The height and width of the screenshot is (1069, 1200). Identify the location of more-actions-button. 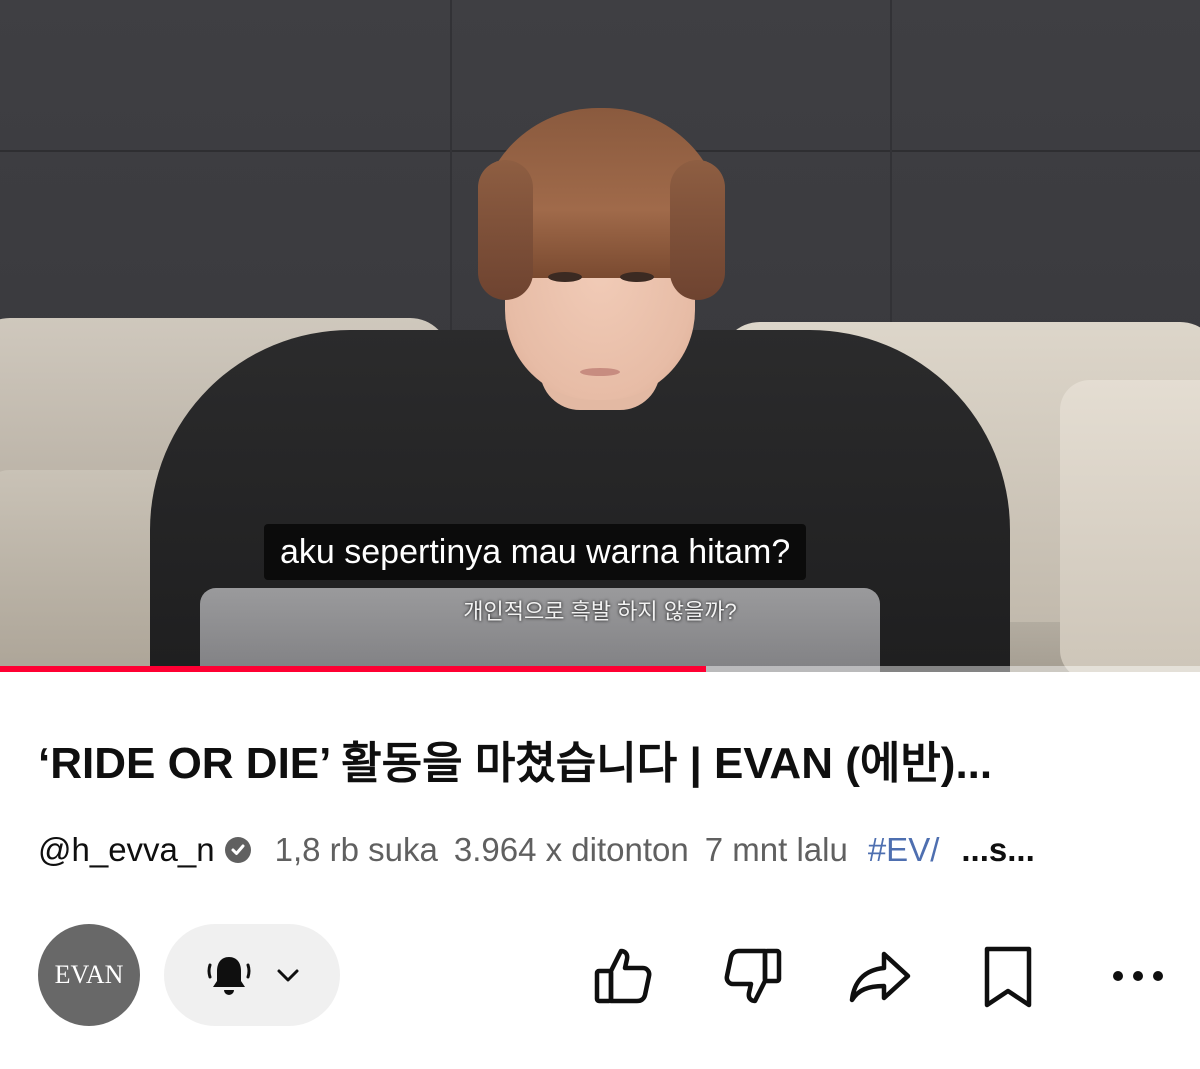
(1138, 976).